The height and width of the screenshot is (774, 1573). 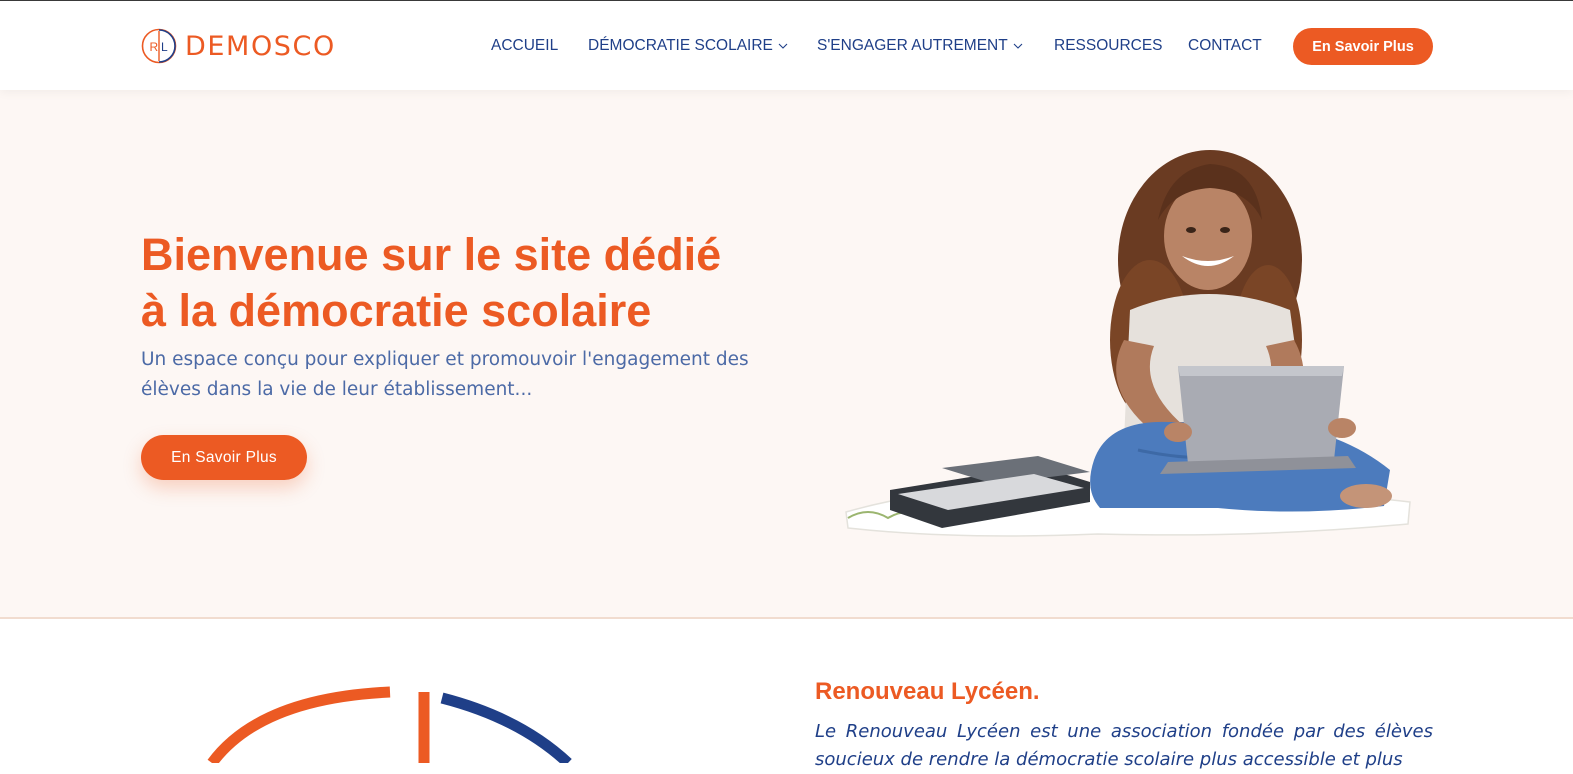 I want to click on nav-item-label: RESSOURCES, so click(x=1108, y=45).